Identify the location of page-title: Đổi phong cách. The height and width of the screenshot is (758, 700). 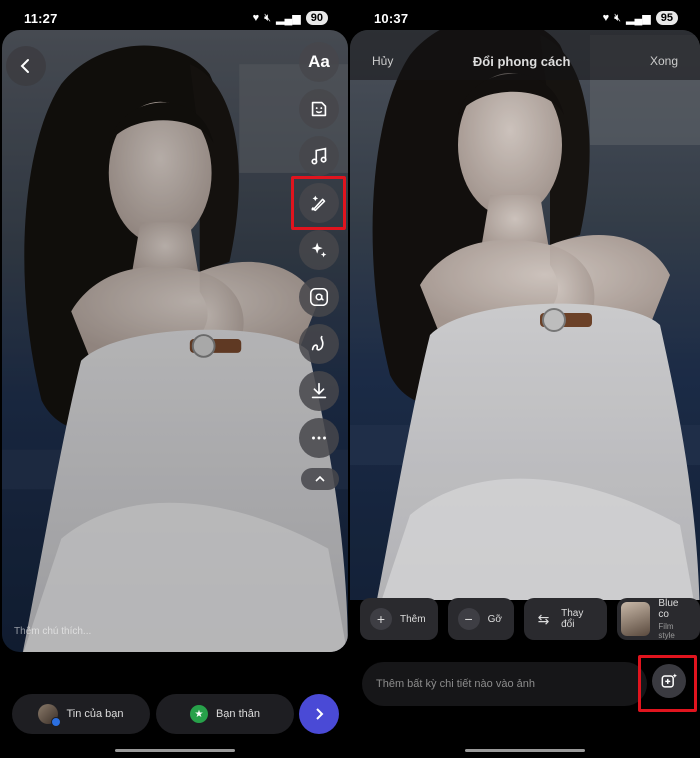
(521, 61).